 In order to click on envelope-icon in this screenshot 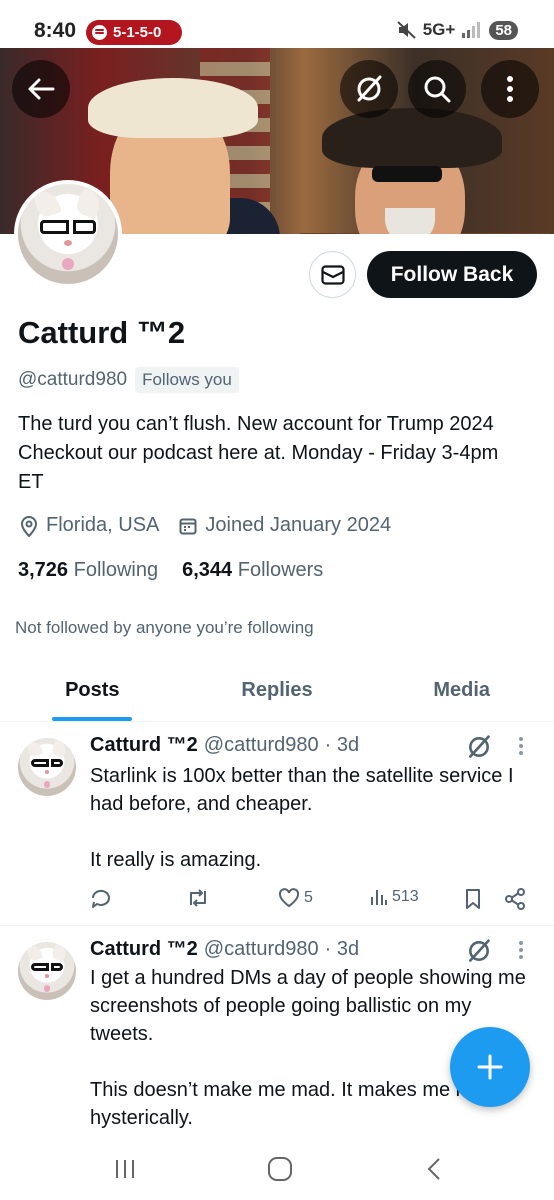, I will do `click(332, 274)`.